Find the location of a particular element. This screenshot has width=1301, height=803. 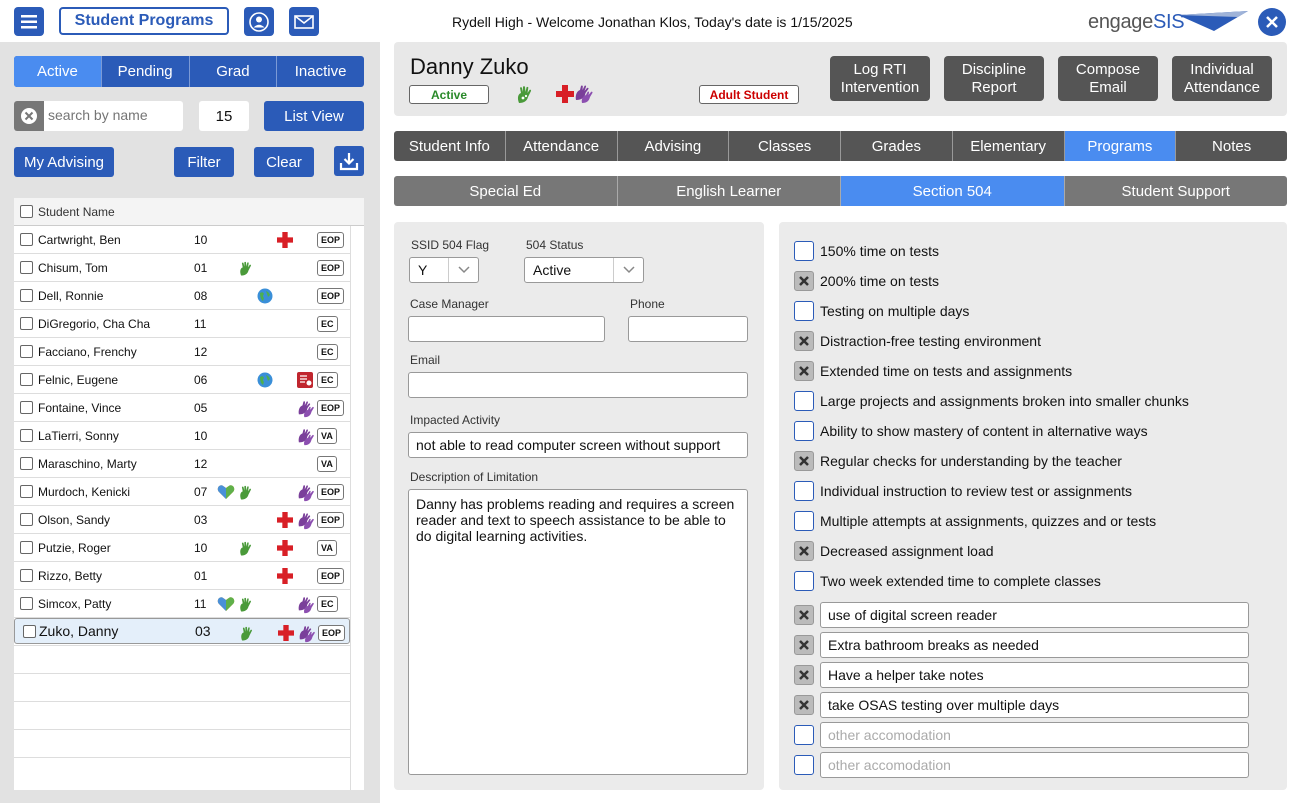

tab-active: Active is located at coordinates (58, 71).